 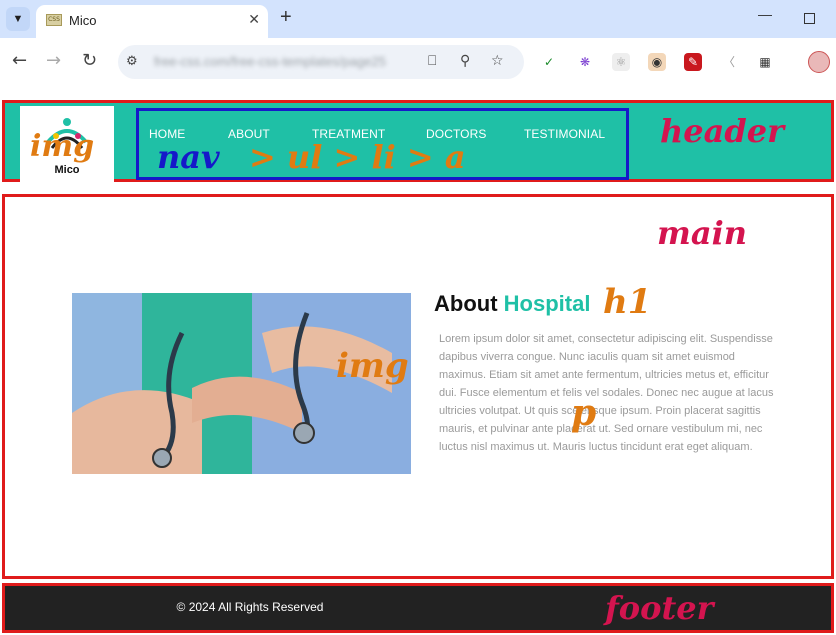 I want to click on reload-icon: ↻, so click(x=89, y=60).